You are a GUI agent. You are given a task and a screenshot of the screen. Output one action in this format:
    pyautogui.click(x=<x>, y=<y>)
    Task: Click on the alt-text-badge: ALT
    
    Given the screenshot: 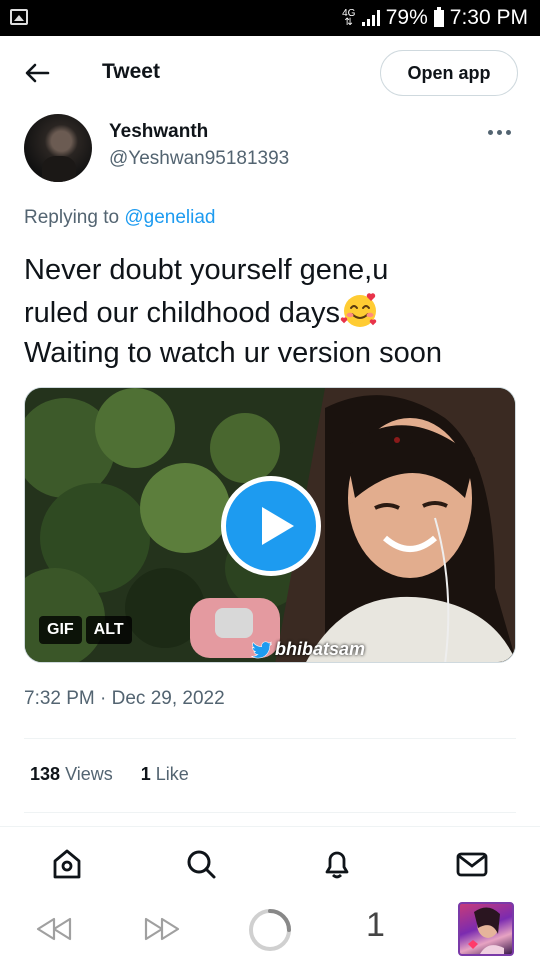 What is the action you would take?
    pyautogui.click(x=108, y=630)
    